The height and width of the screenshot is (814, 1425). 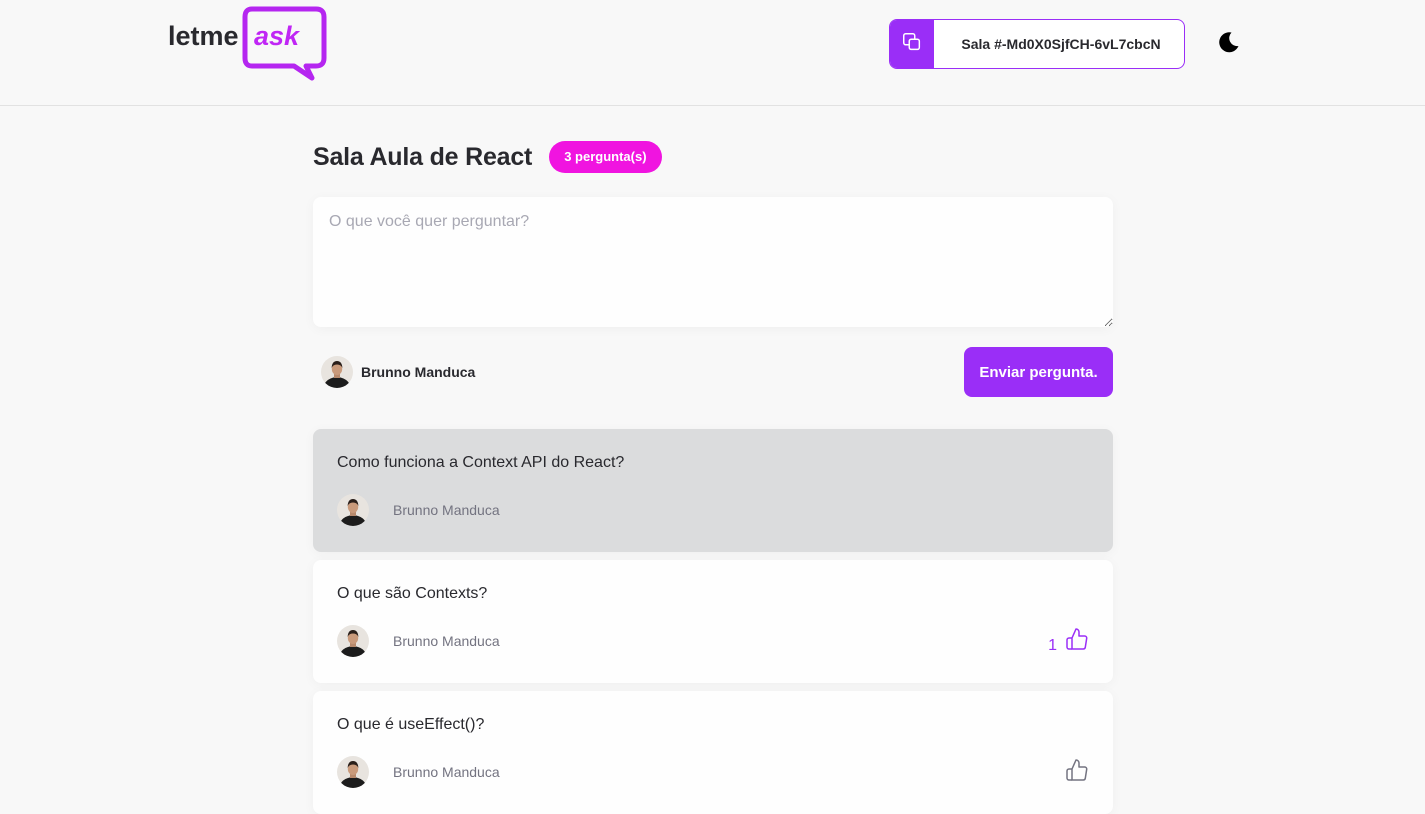 What do you see at coordinates (423, 156) in the screenshot?
I see `room-title: Sala Aula de React` at bounding box center [423, 156].